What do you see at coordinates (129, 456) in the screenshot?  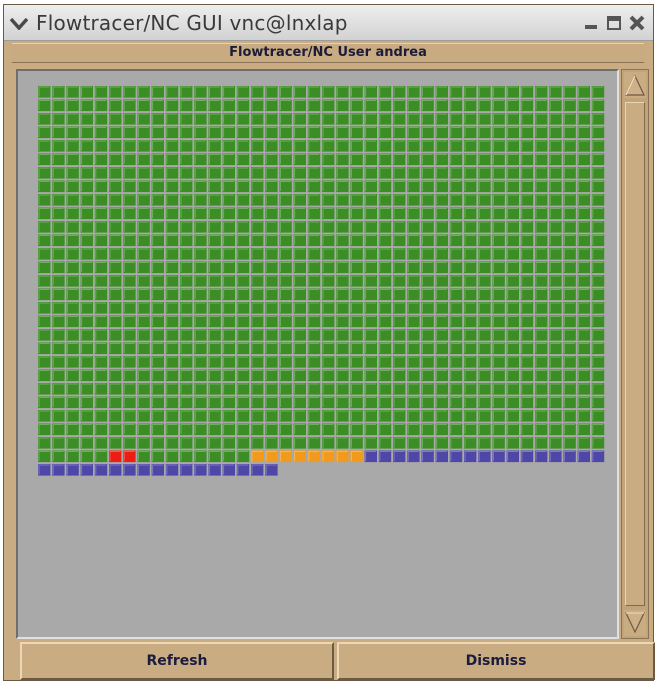 I see `job-cell-red` at bounding box center [129, 456].